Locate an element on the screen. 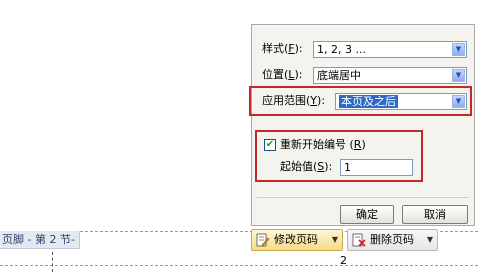 The image size is (478, 272). dialog-separator is located at coordinates (363, 197).